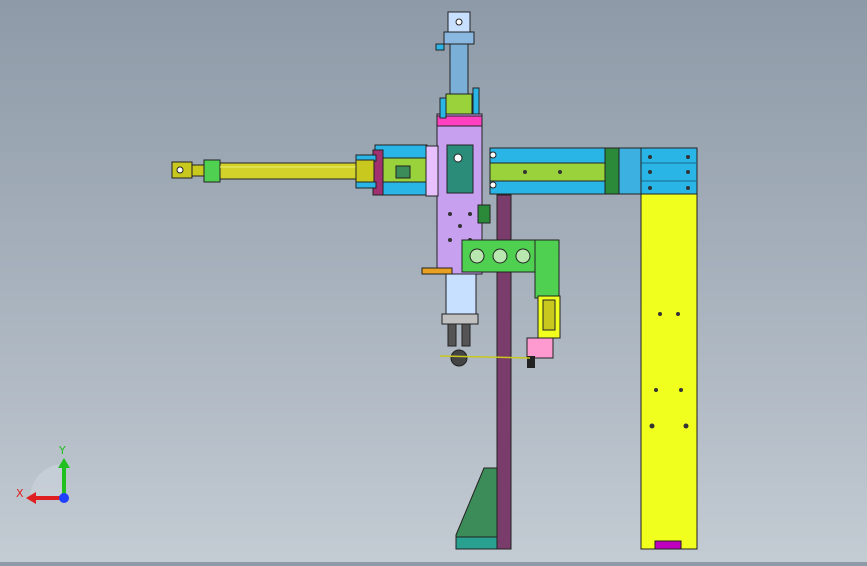 The height and width of the screenshot is (566, 867). What do you see at coordinates (476, 508) in the screenshot?
I see `base-block` at bounding box center [476, 508].